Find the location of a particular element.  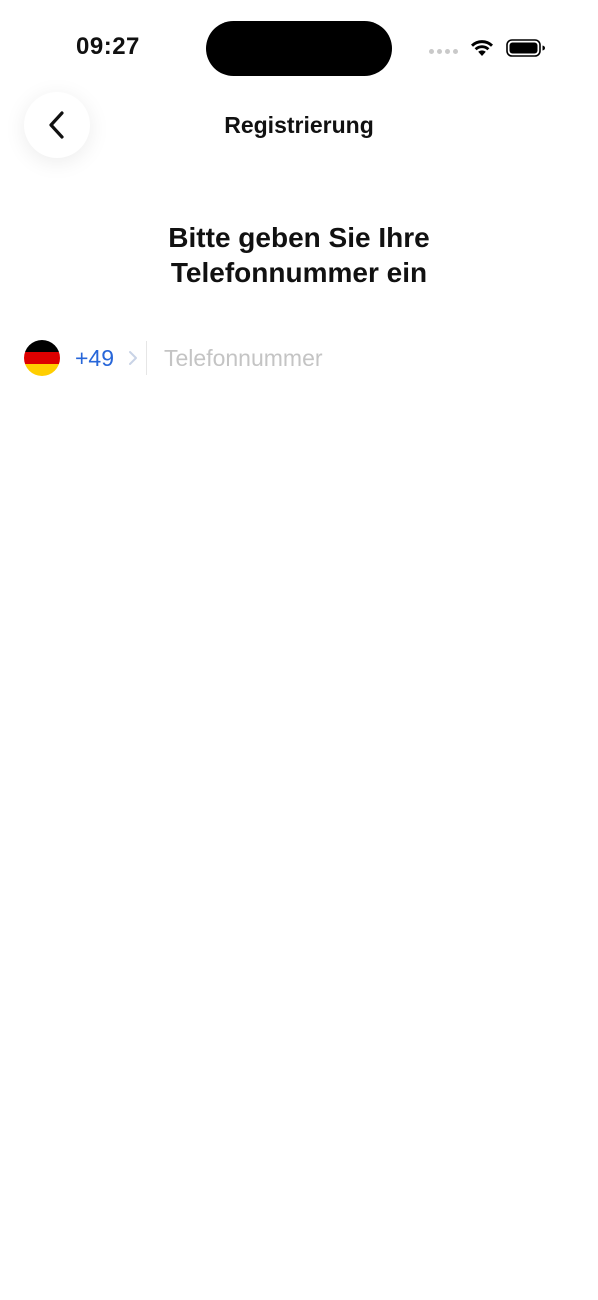

phone-number-input is located at coordinates (344, 358).